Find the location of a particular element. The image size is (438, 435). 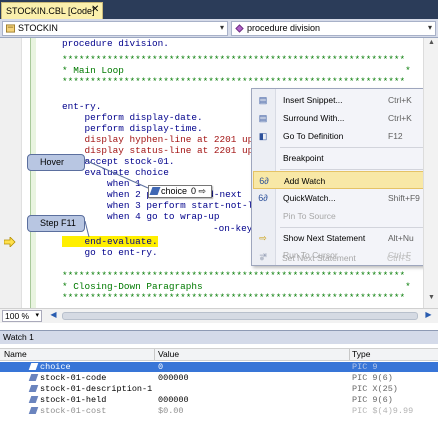

datatip: choice 0 ⇨ is located at coordinates (180, 191).